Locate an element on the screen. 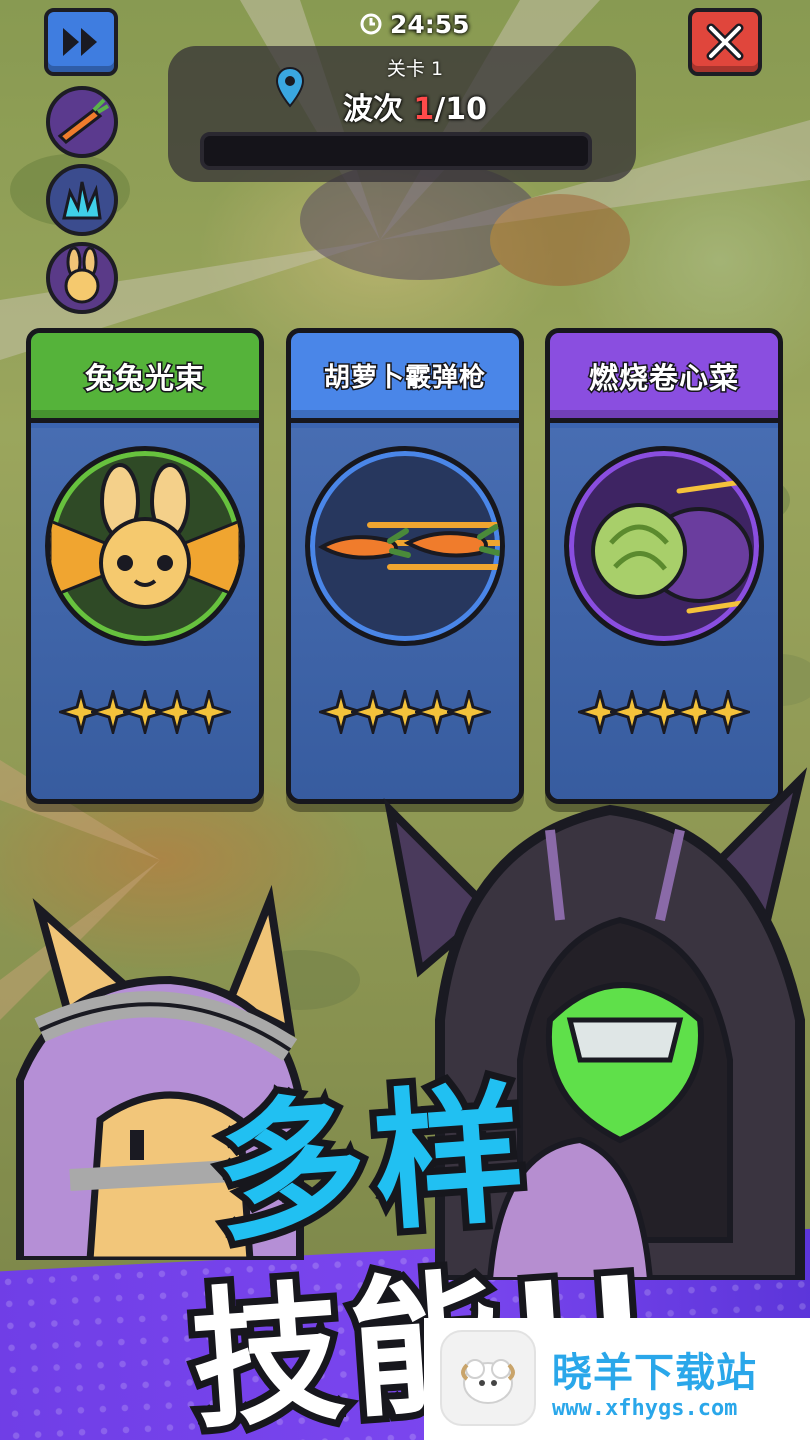 The height and width of the screenshot is (1440, 810). close-icon is located at coordinates (725, 42).